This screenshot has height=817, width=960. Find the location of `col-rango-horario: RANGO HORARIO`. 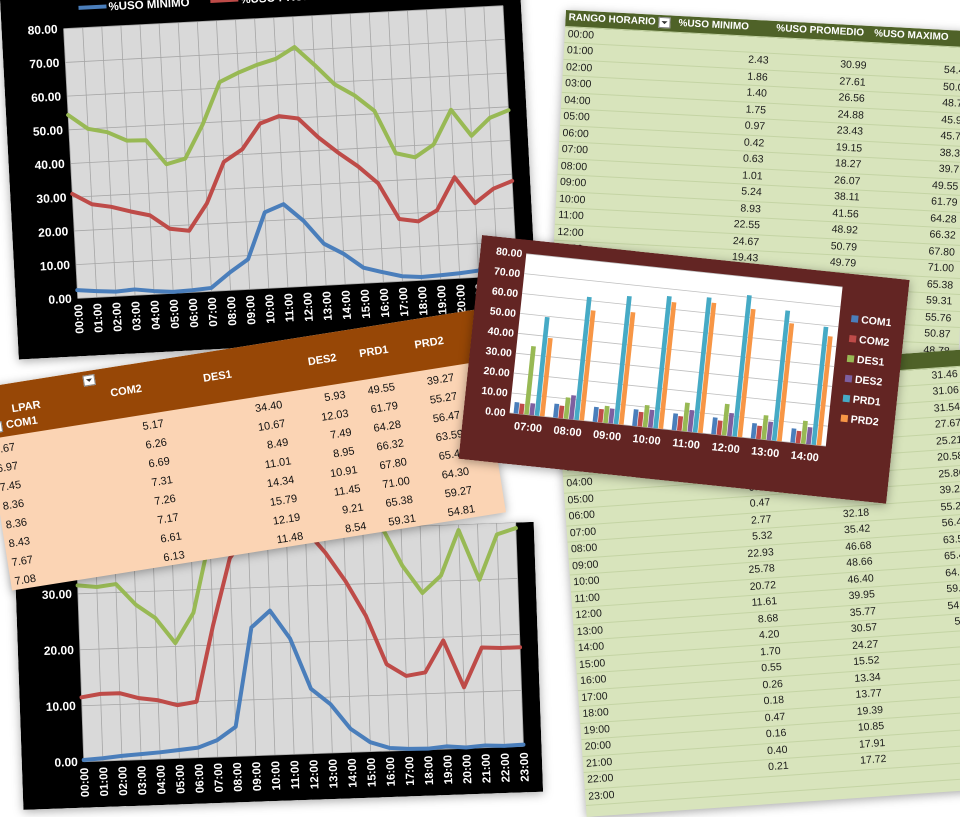

col-rango-horario: RANGO HORARIO is located at coordinates (612, 20).